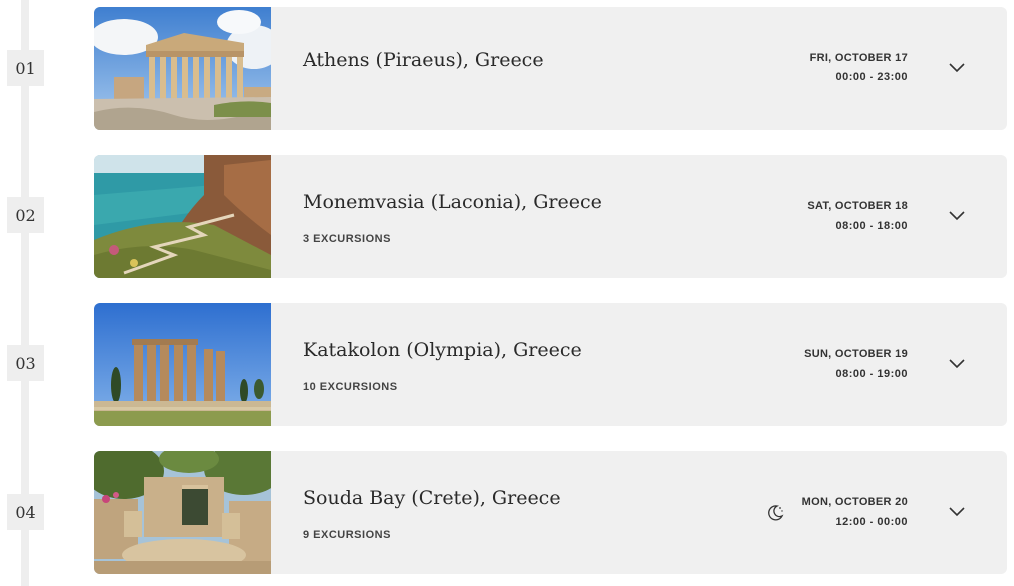 The image size is (1014, 586). Describe the element at coordinates (775, 513) in the screenshot. I see `moon-icon` at that location.